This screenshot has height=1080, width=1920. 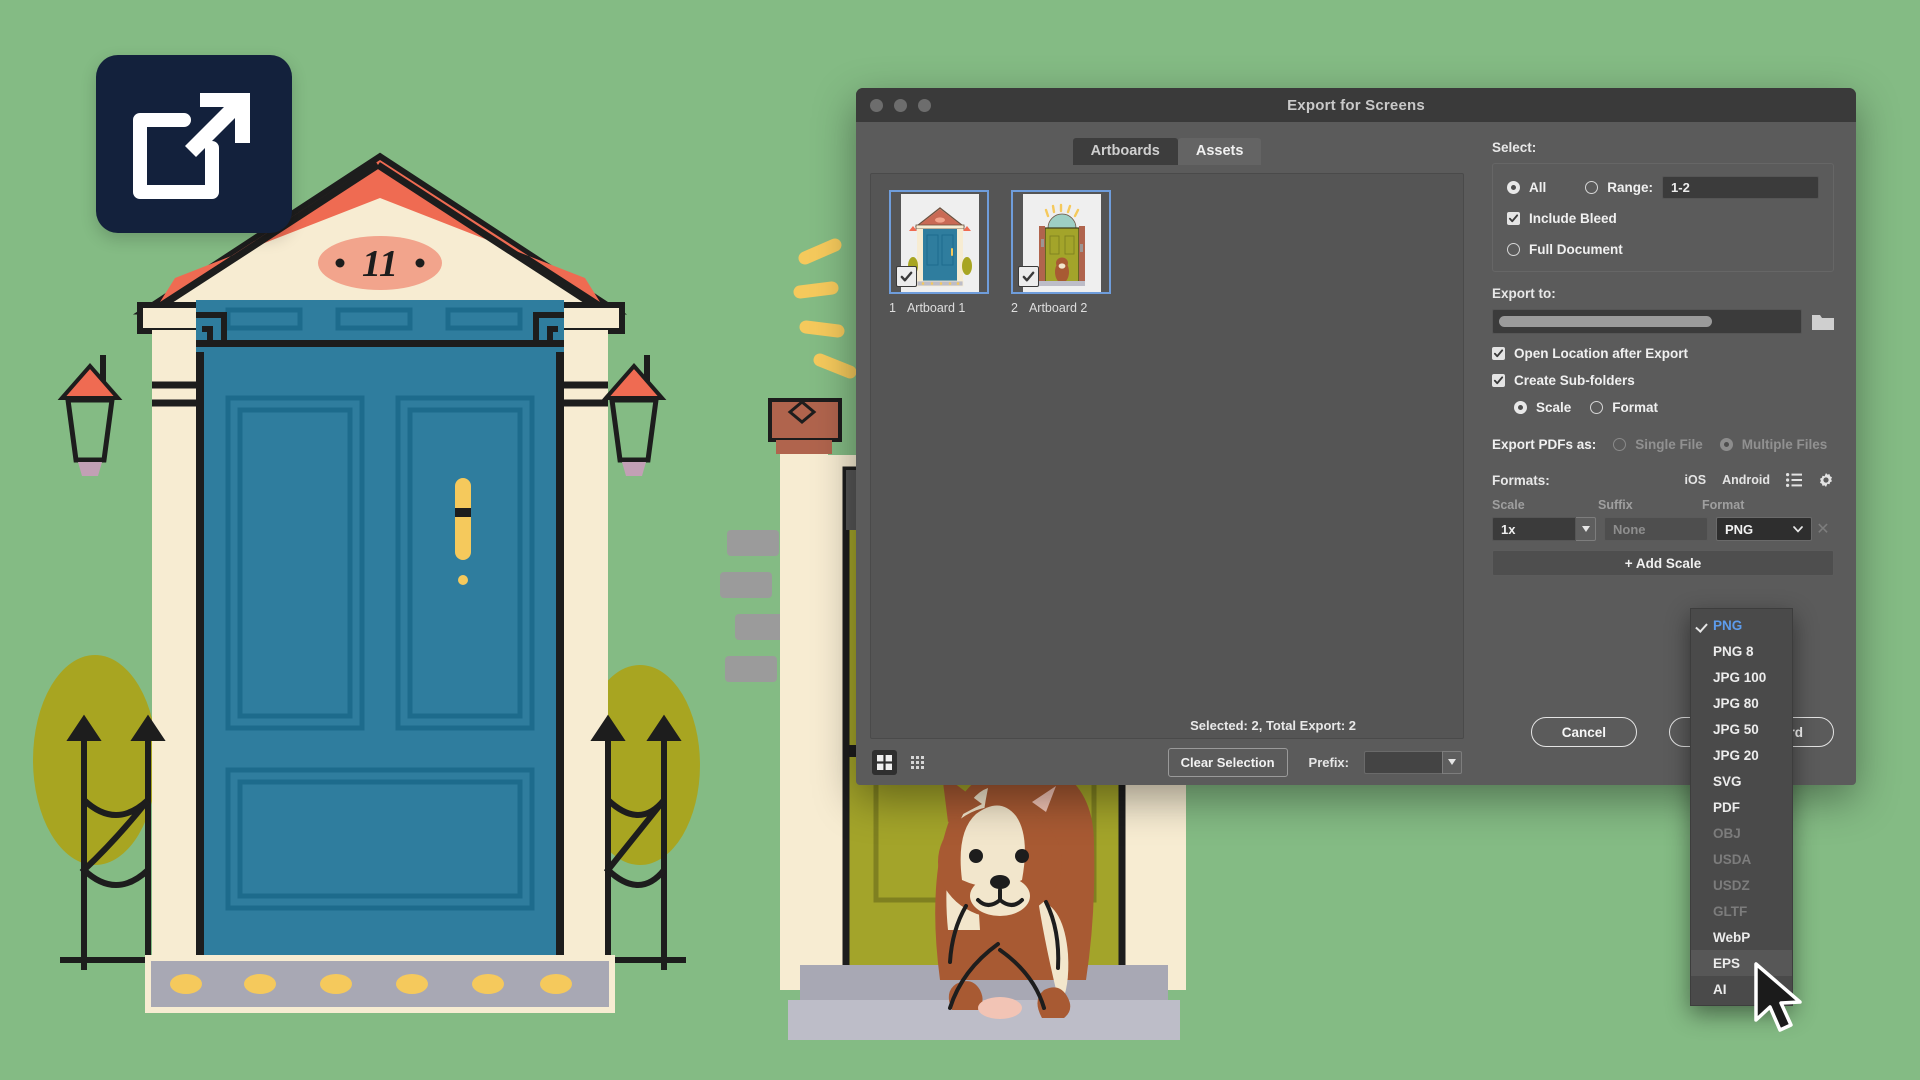 I want to click on dialog-titlebar: Export for Screens, so click(x=1356, y=105).